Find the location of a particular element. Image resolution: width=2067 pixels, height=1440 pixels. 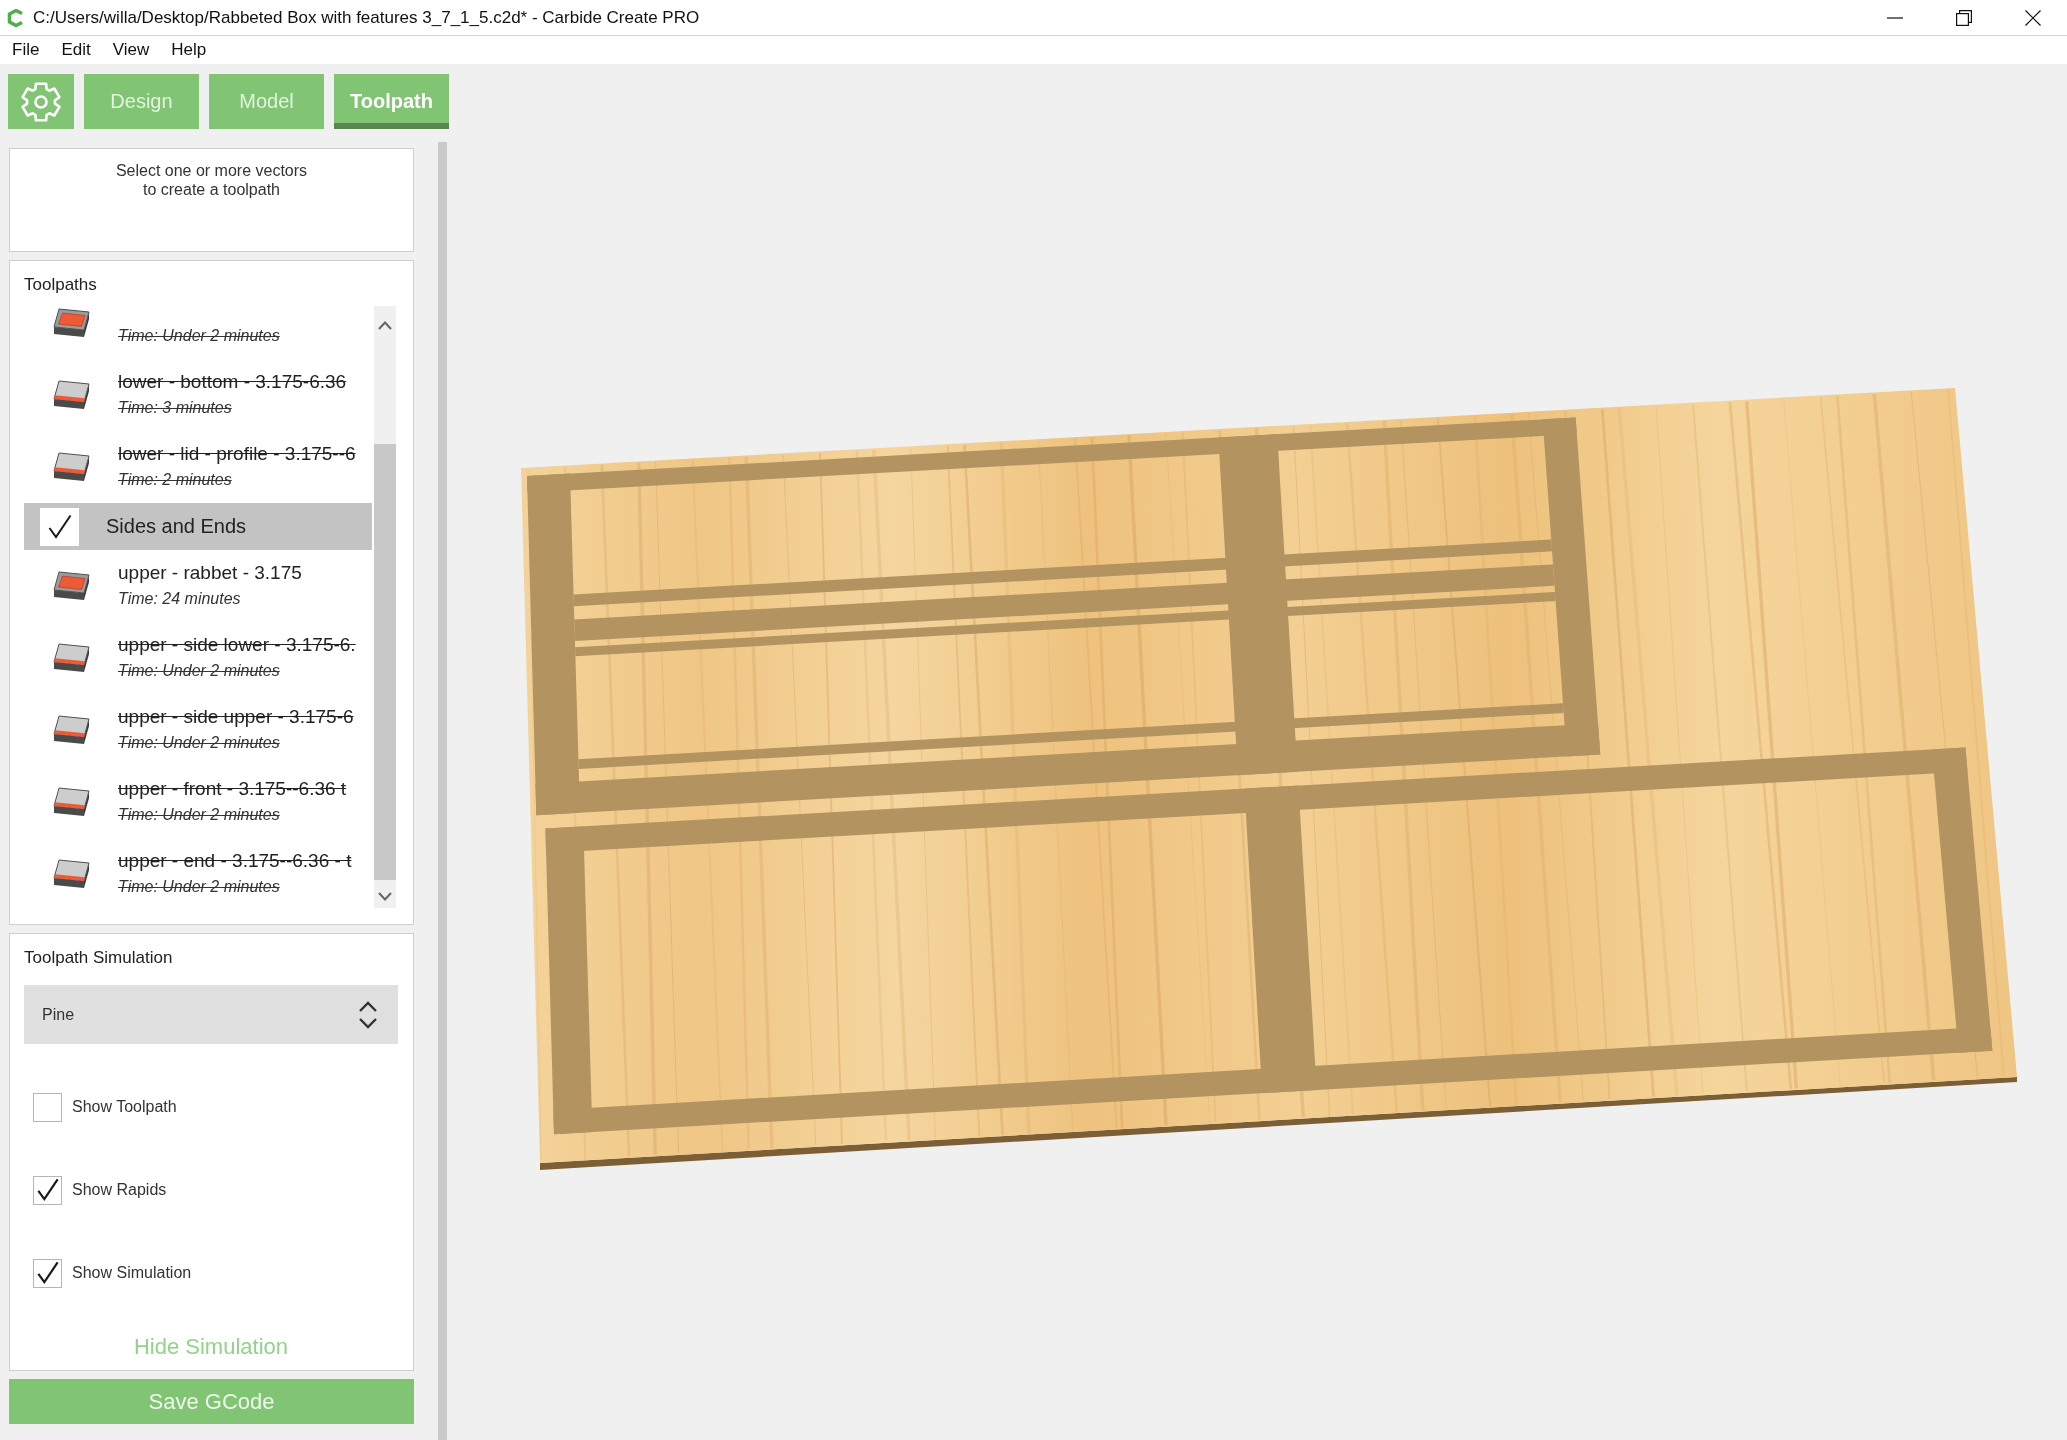

menu-item: File is located at coordinates (26, 50).